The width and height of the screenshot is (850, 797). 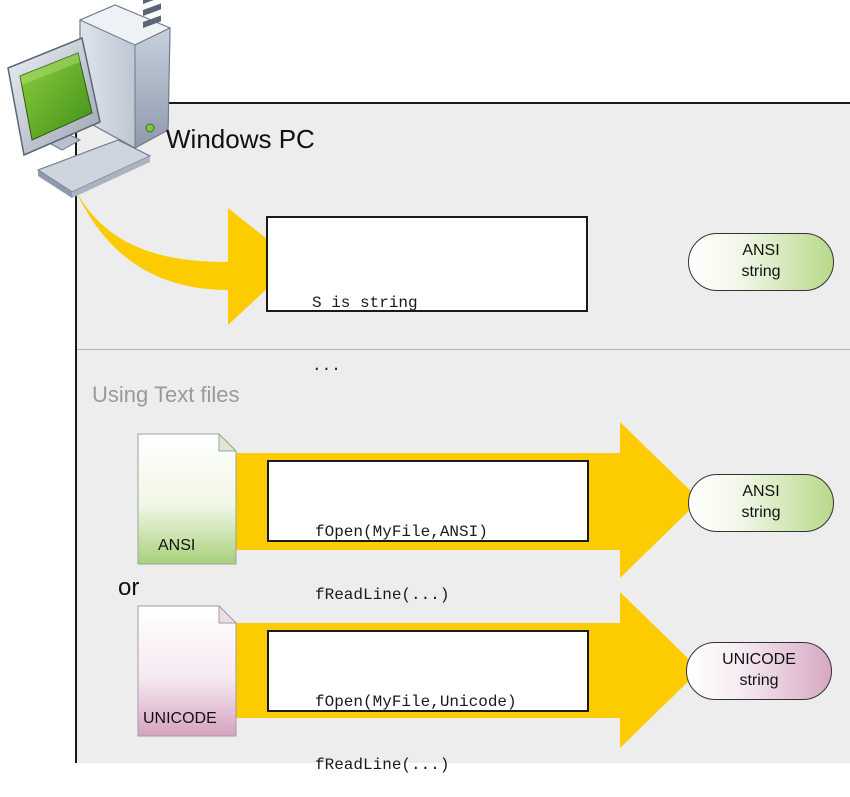 What do you see at coordinates (177, 545) in the screenshot?
I see `ansi-file-label: ANSI` at bounding box center [177, 545].